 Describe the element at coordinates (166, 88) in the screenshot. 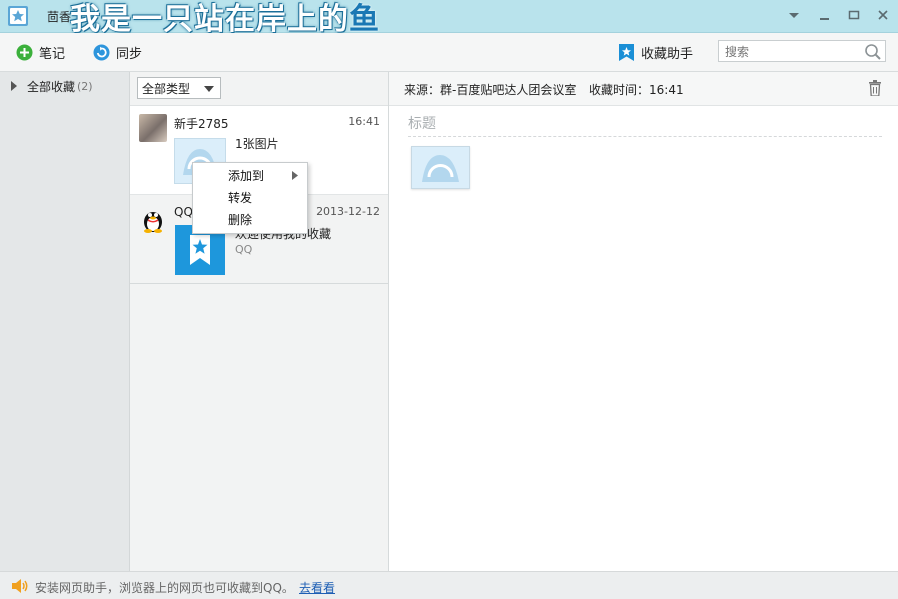

I see `type-filter-value: 全部类型` at that location.